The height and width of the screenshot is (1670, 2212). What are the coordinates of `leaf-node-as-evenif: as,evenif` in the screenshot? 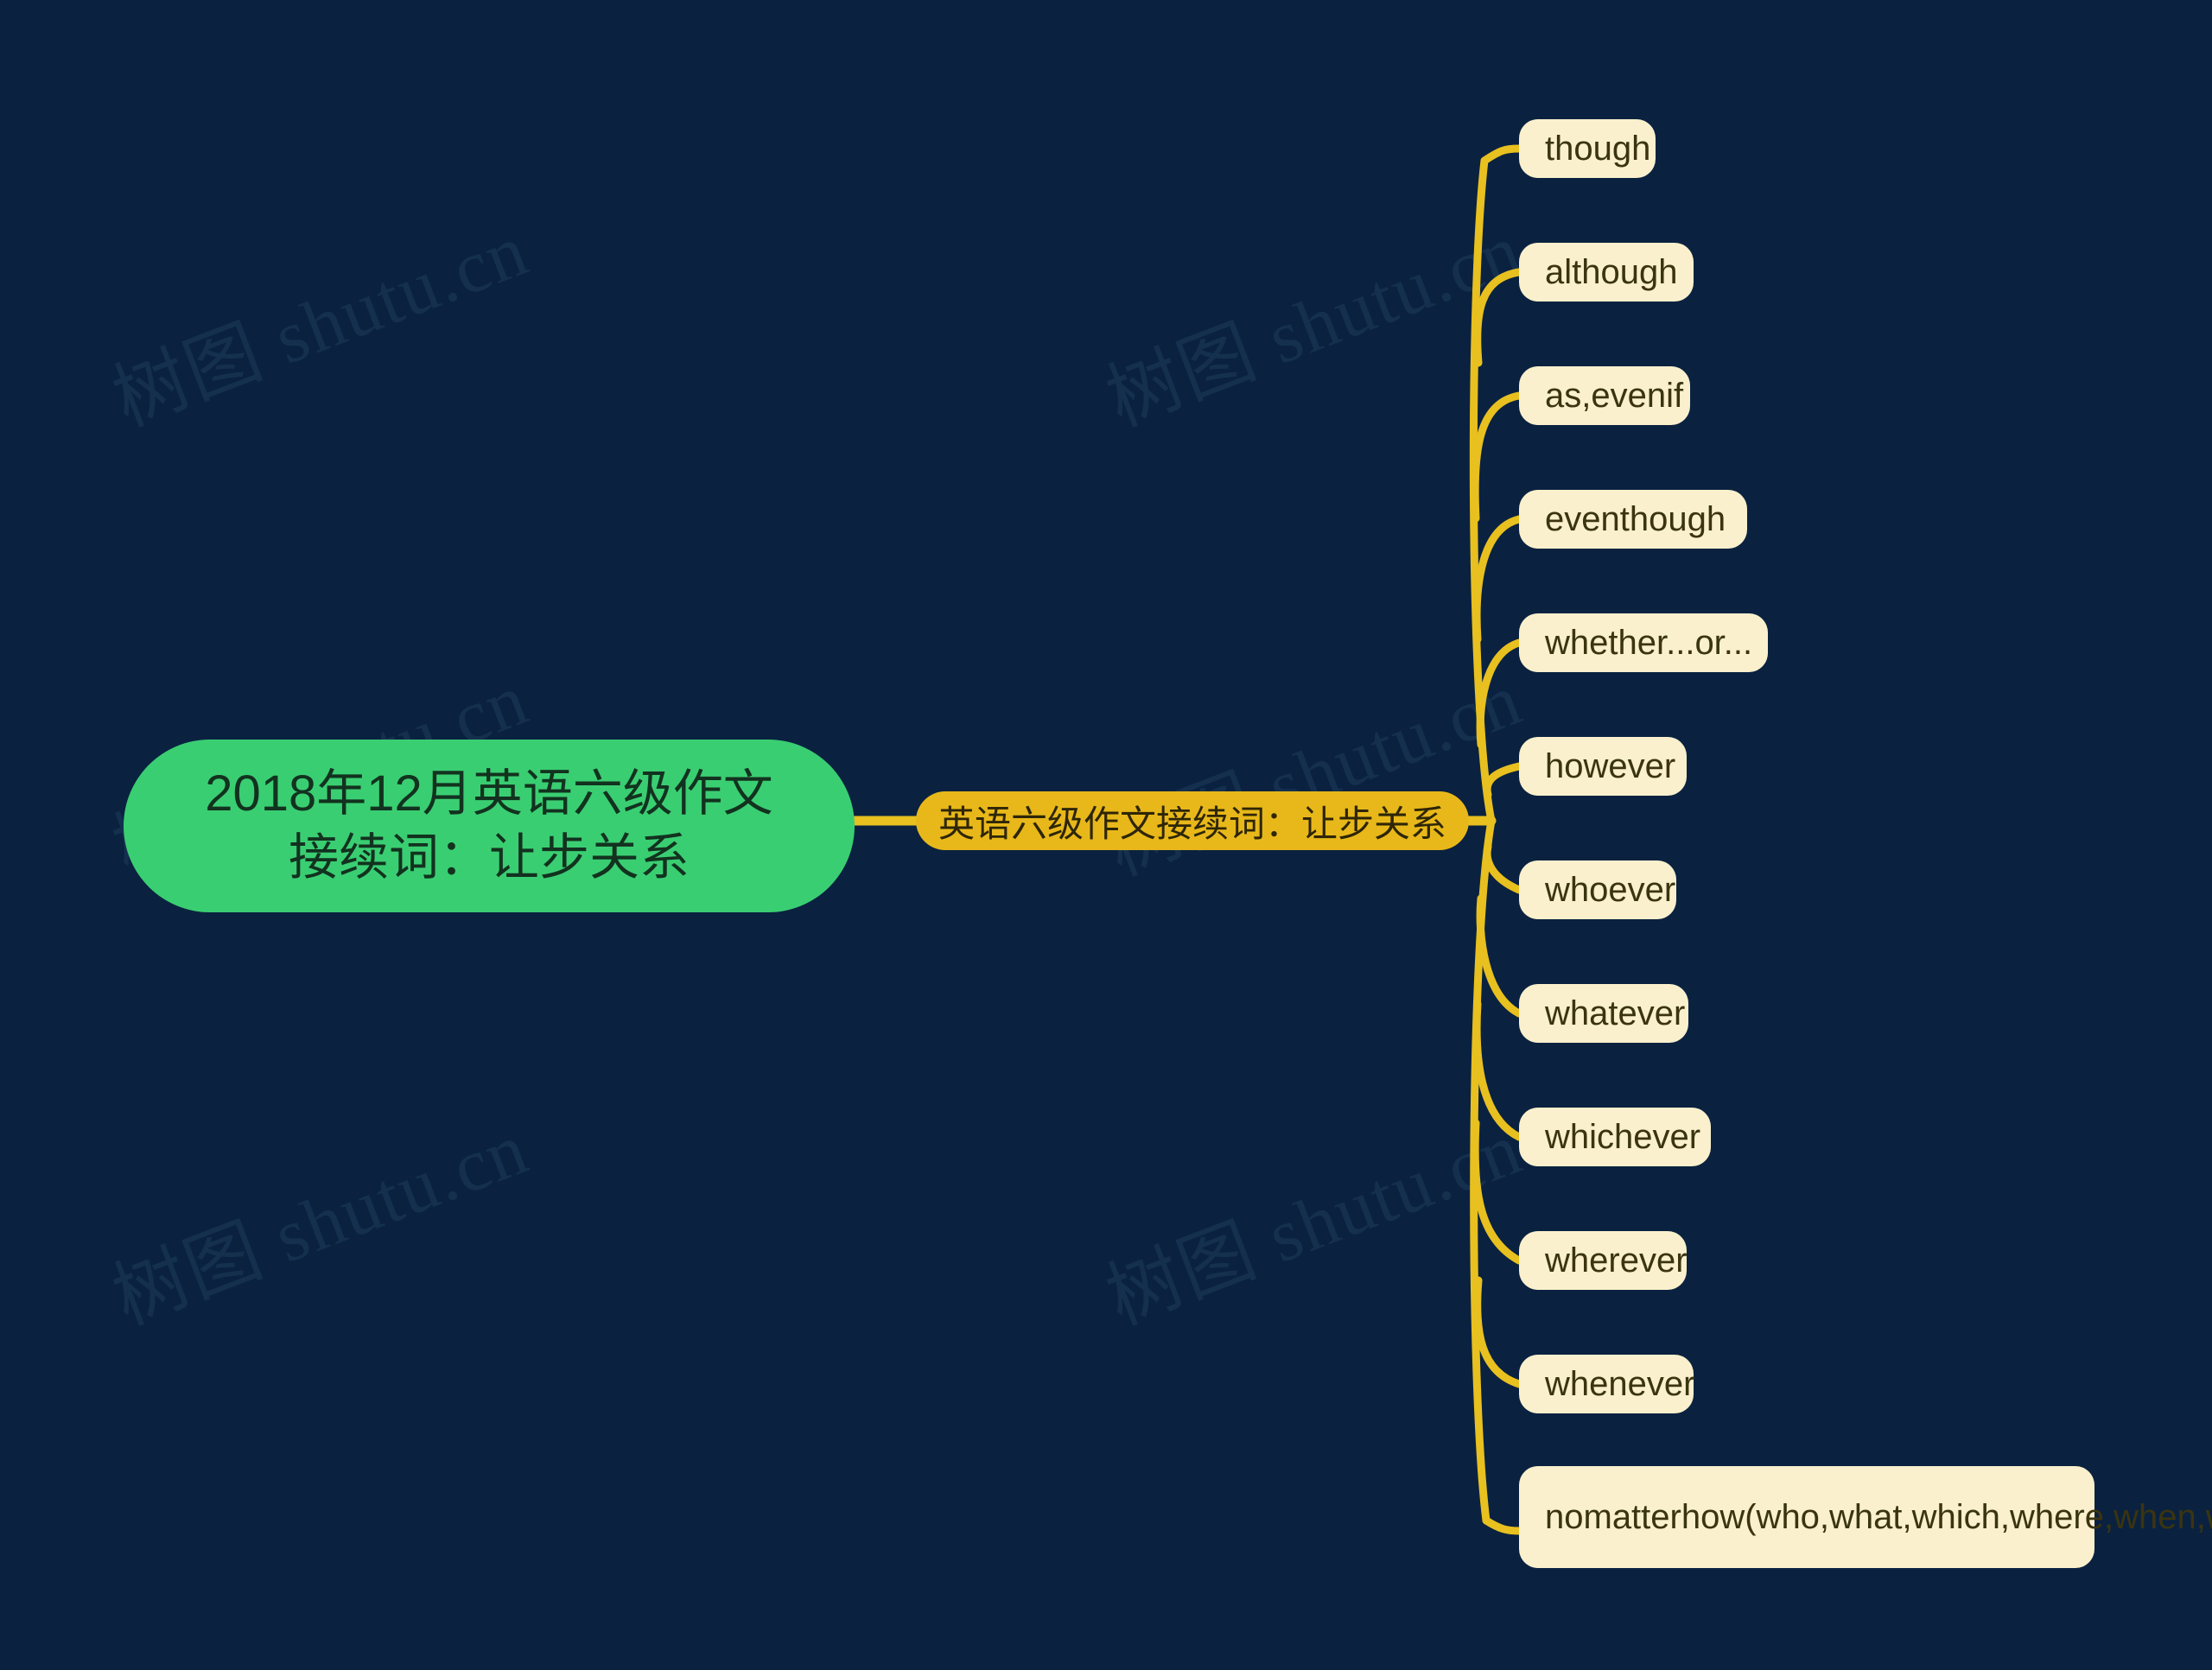 It's located at (1604, 395).